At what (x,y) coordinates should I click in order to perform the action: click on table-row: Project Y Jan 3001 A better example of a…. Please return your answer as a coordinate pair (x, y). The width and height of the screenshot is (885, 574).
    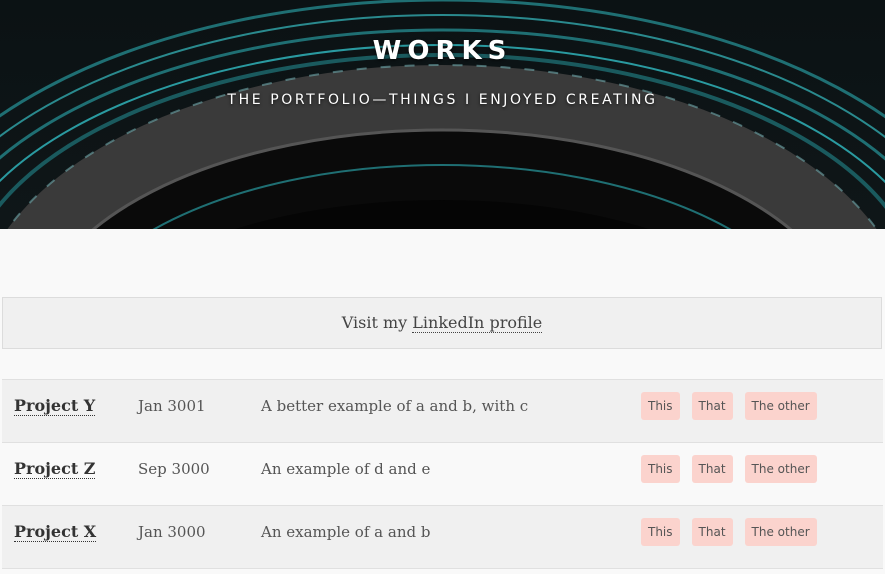
    Looking at the image, I should click on (442, 411).